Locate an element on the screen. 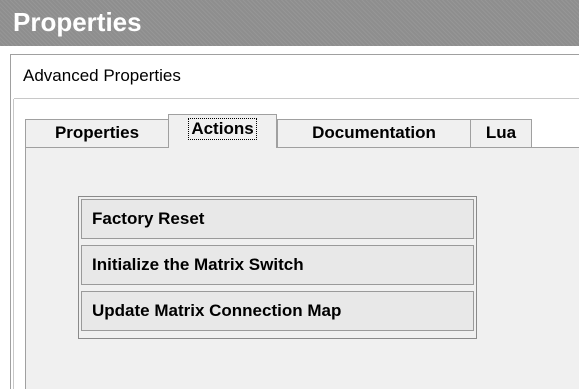 The width and height of the screenshot is (579, 389). tab-lua: Lua is located at coordinates (501, 133).